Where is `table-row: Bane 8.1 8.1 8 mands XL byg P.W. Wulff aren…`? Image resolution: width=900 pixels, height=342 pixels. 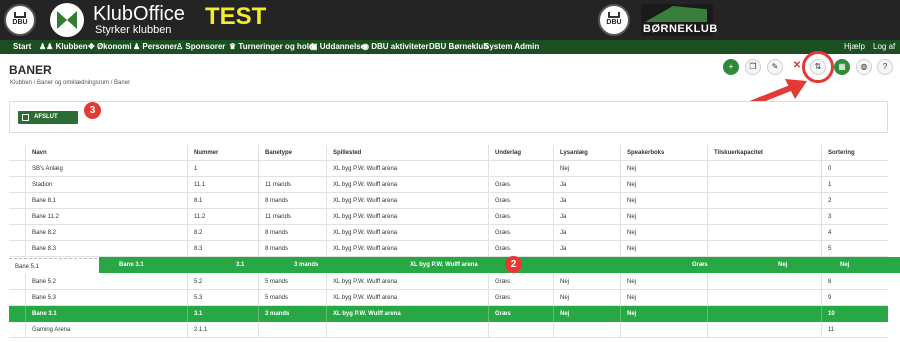
table-row: Bane 8.1 8.1 8 mands XL byg P.W. Wulff aren… is located at coordinates (448, 201).